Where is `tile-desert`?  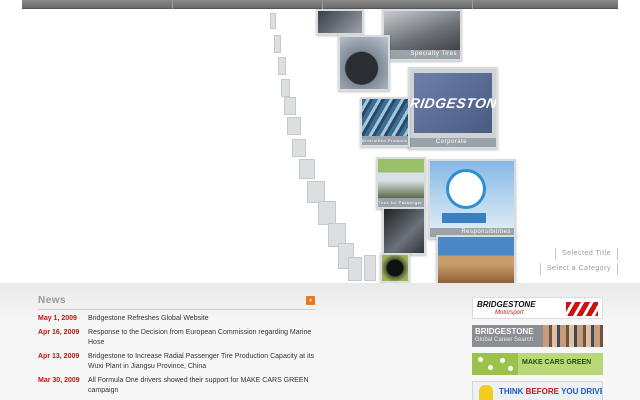 tile-desert is located at coordinates (476, 259).